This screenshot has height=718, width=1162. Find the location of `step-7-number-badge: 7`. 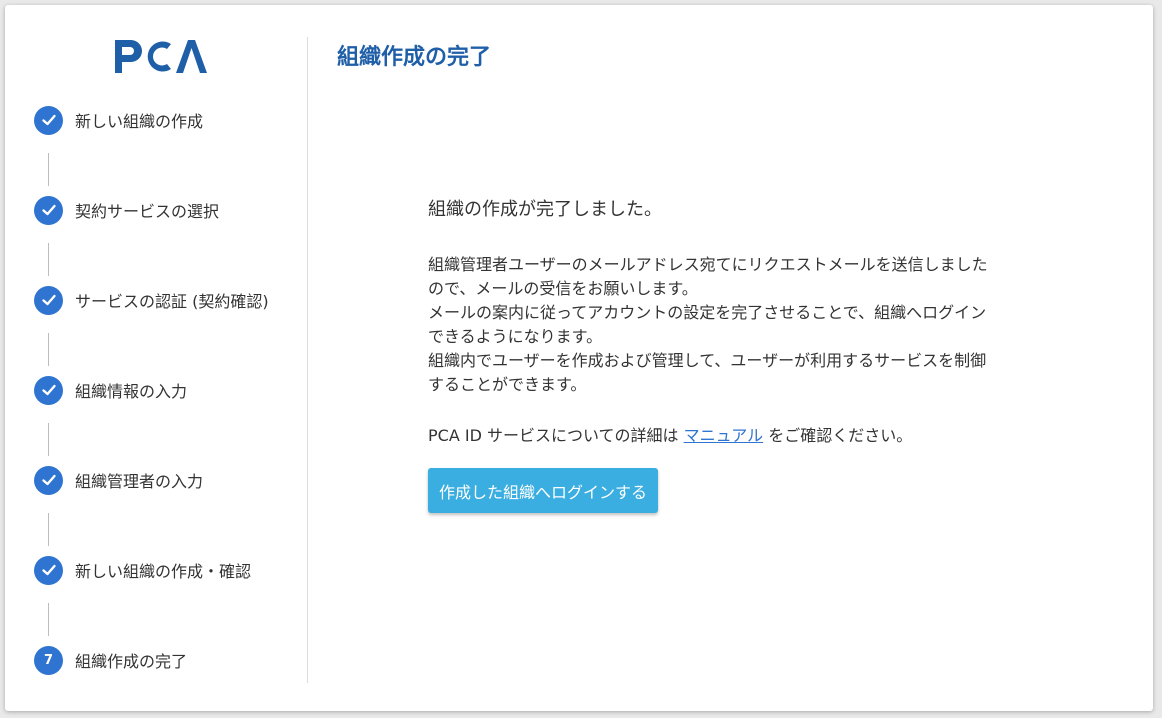

step-7-number-badge: 7 is located at coordinates (48, 660).